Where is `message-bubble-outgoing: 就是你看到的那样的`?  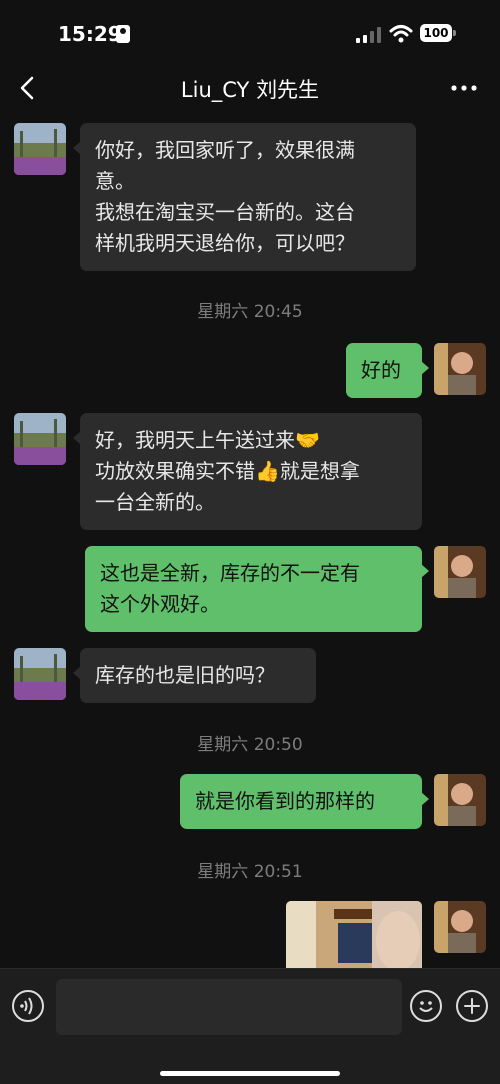 message-bubble-outgoing: 就是你看到的那样的 is located at coordinates (304, 801).